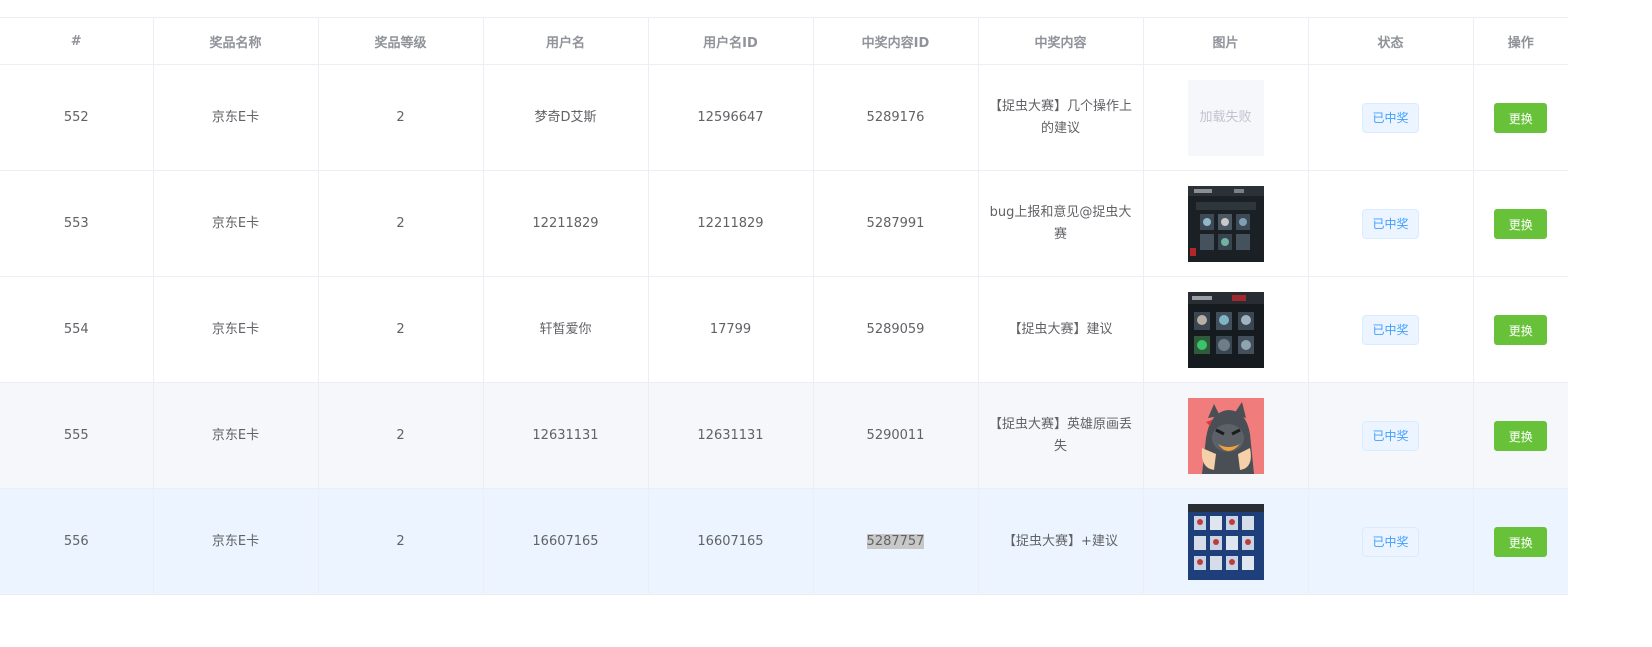 This screenshot has height=647, width=1652. Describe the element at coordinates (1061, 435) in the screenshot. I see `cell-content: 【捉虫大赛】英雄原画丢失` at that location.